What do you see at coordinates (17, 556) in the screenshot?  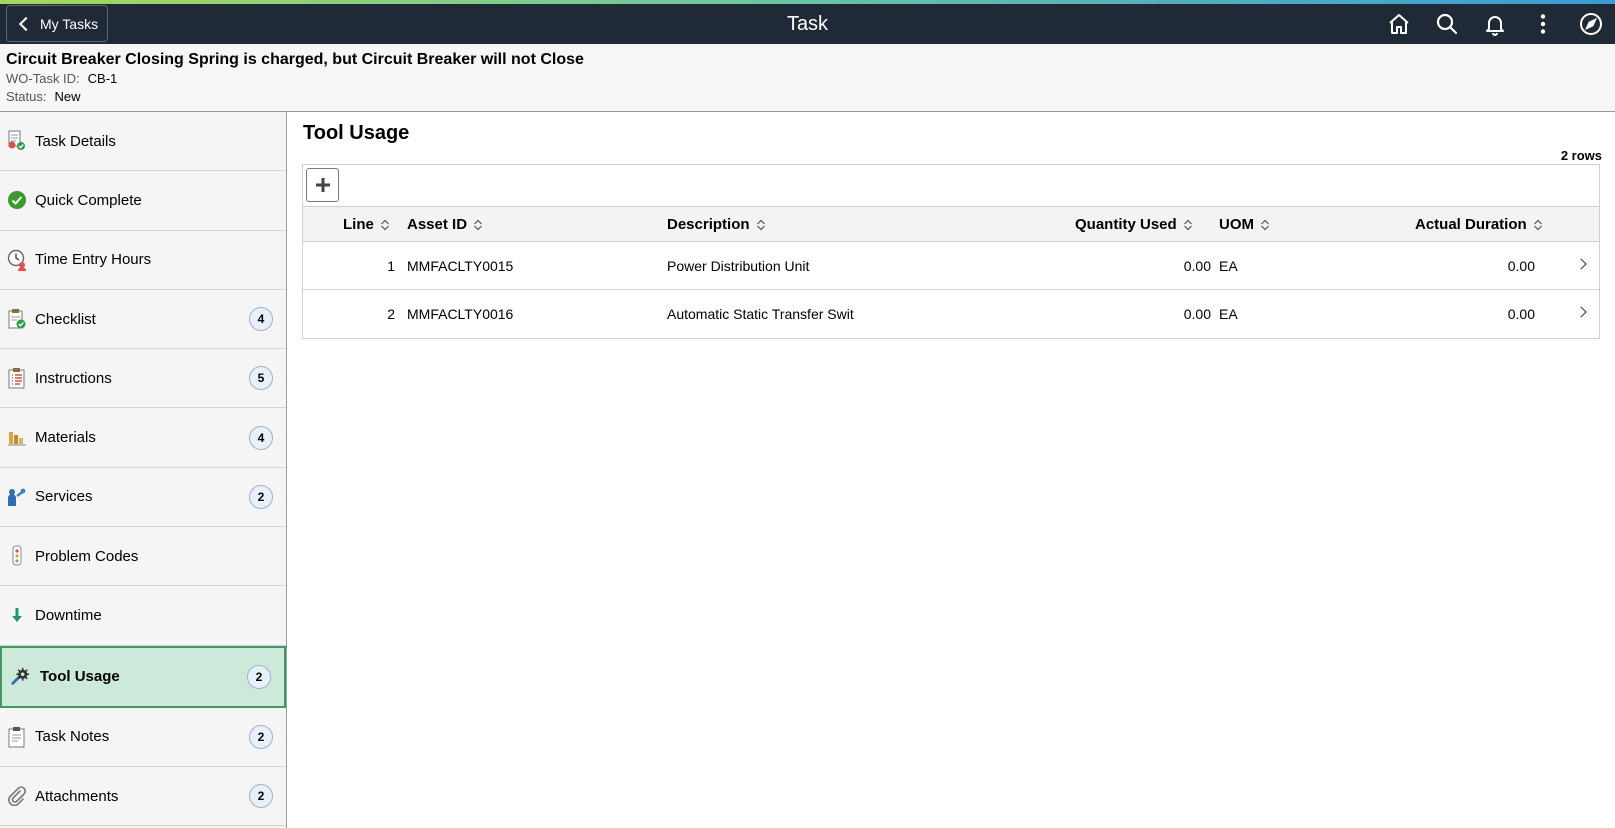 I see `problem-codes-icon` at bounding box center [17, 556].